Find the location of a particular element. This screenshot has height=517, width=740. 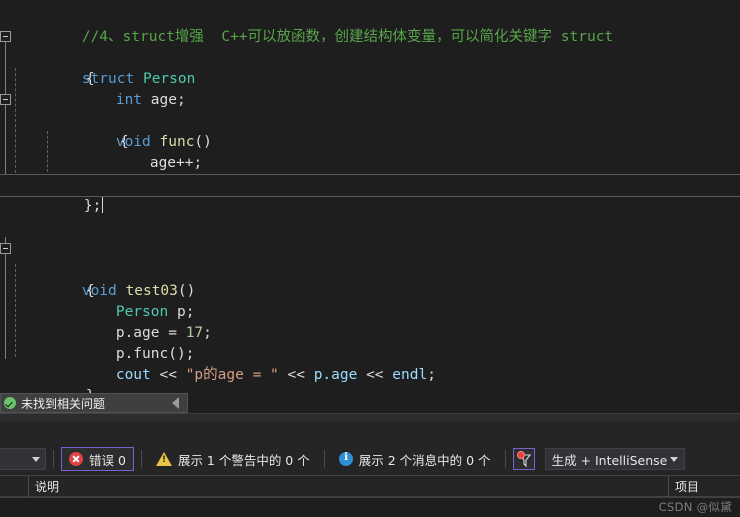

code-line-member-age: int age; is located at coordinates (370, 88).